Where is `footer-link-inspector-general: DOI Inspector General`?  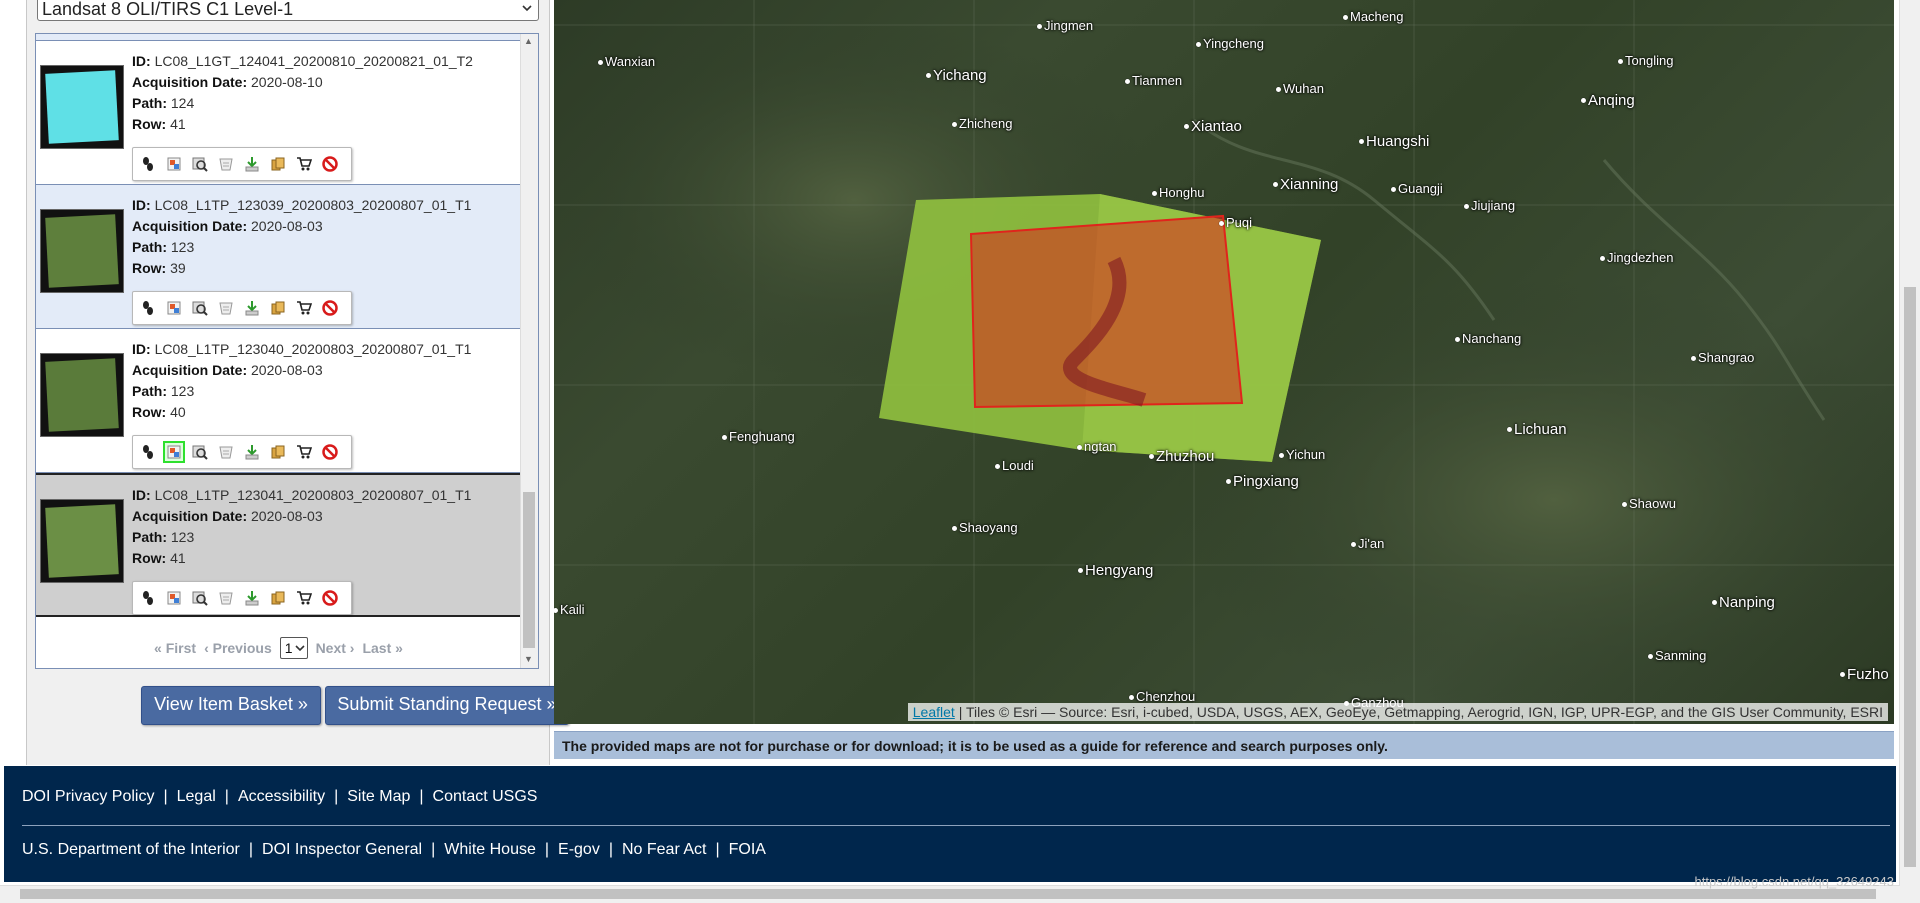
footer-link-inspector-general: DOI Inspector General is located at coordinates (342, 850).